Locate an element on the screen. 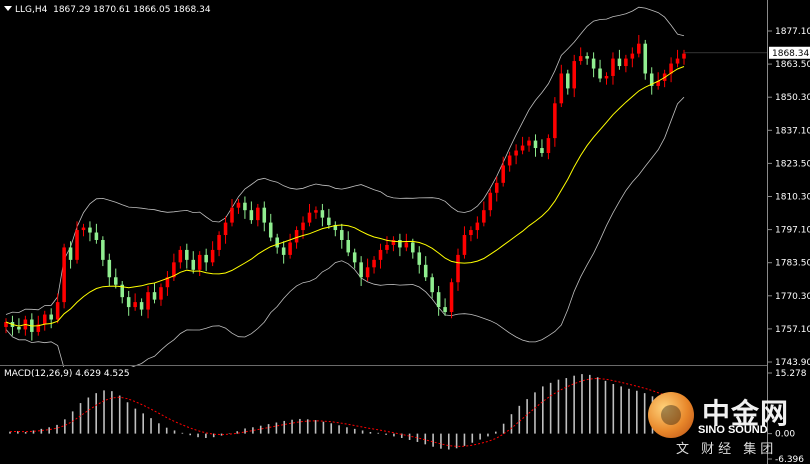 Image resolution: width=810 pixels, height=464 pixels. dropdown-arrow-icon is located at coordinates (8, 8).